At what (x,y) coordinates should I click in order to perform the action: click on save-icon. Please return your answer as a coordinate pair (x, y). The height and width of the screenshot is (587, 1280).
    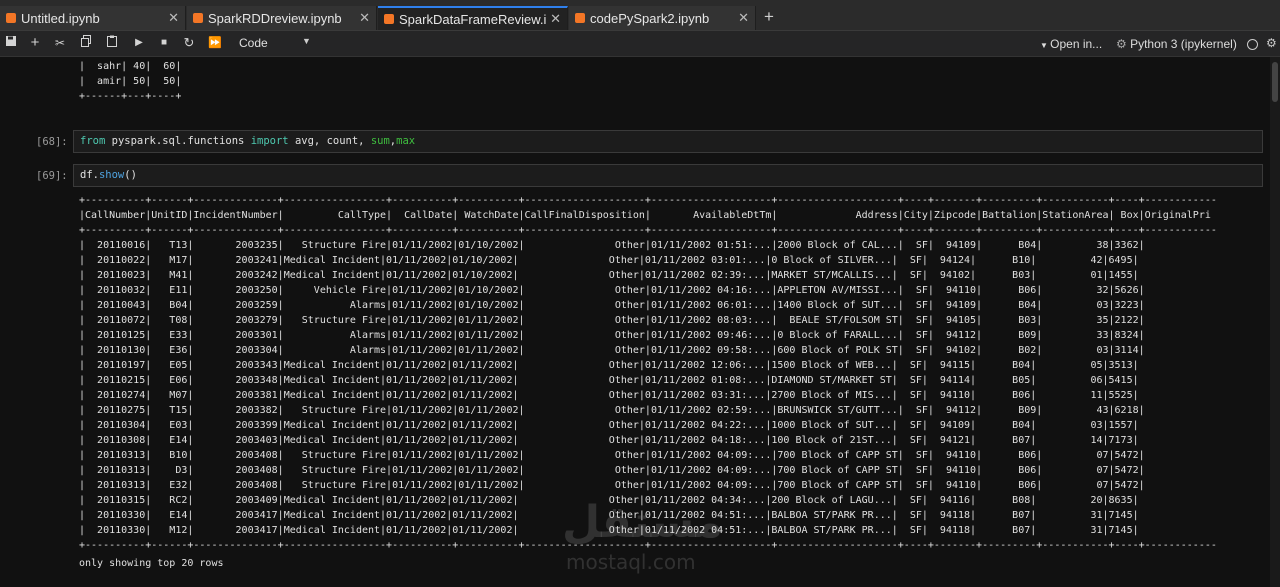
    Looking at the image, I should click on (11, 43).